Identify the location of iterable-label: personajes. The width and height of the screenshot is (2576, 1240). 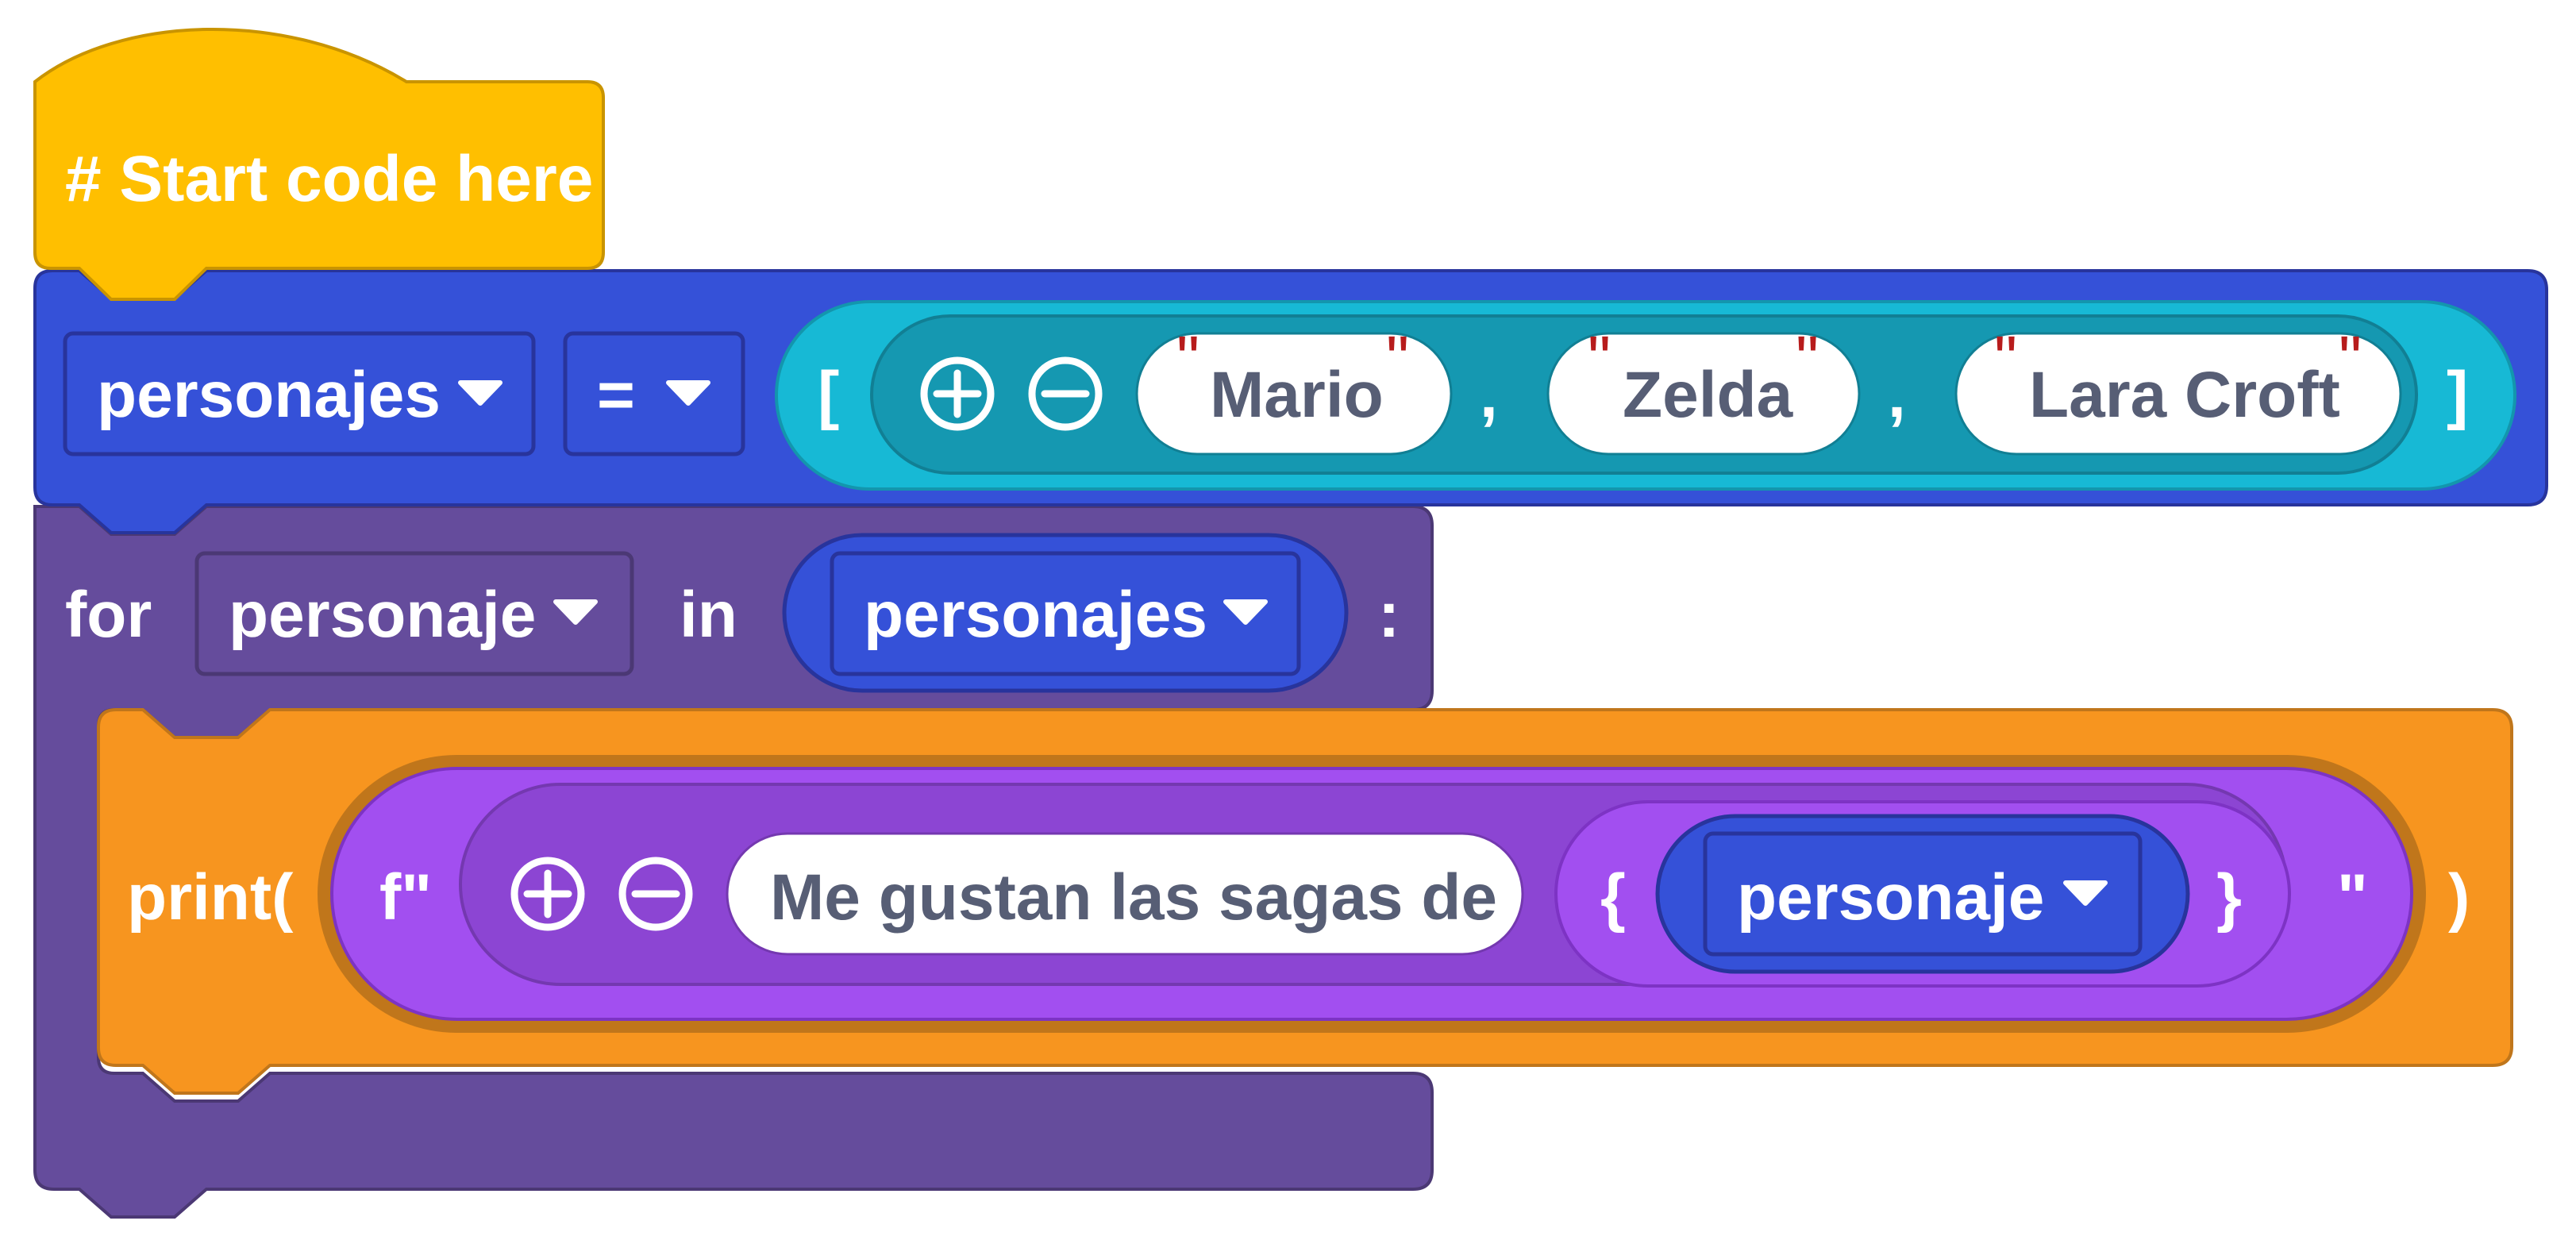
(1035, 615).